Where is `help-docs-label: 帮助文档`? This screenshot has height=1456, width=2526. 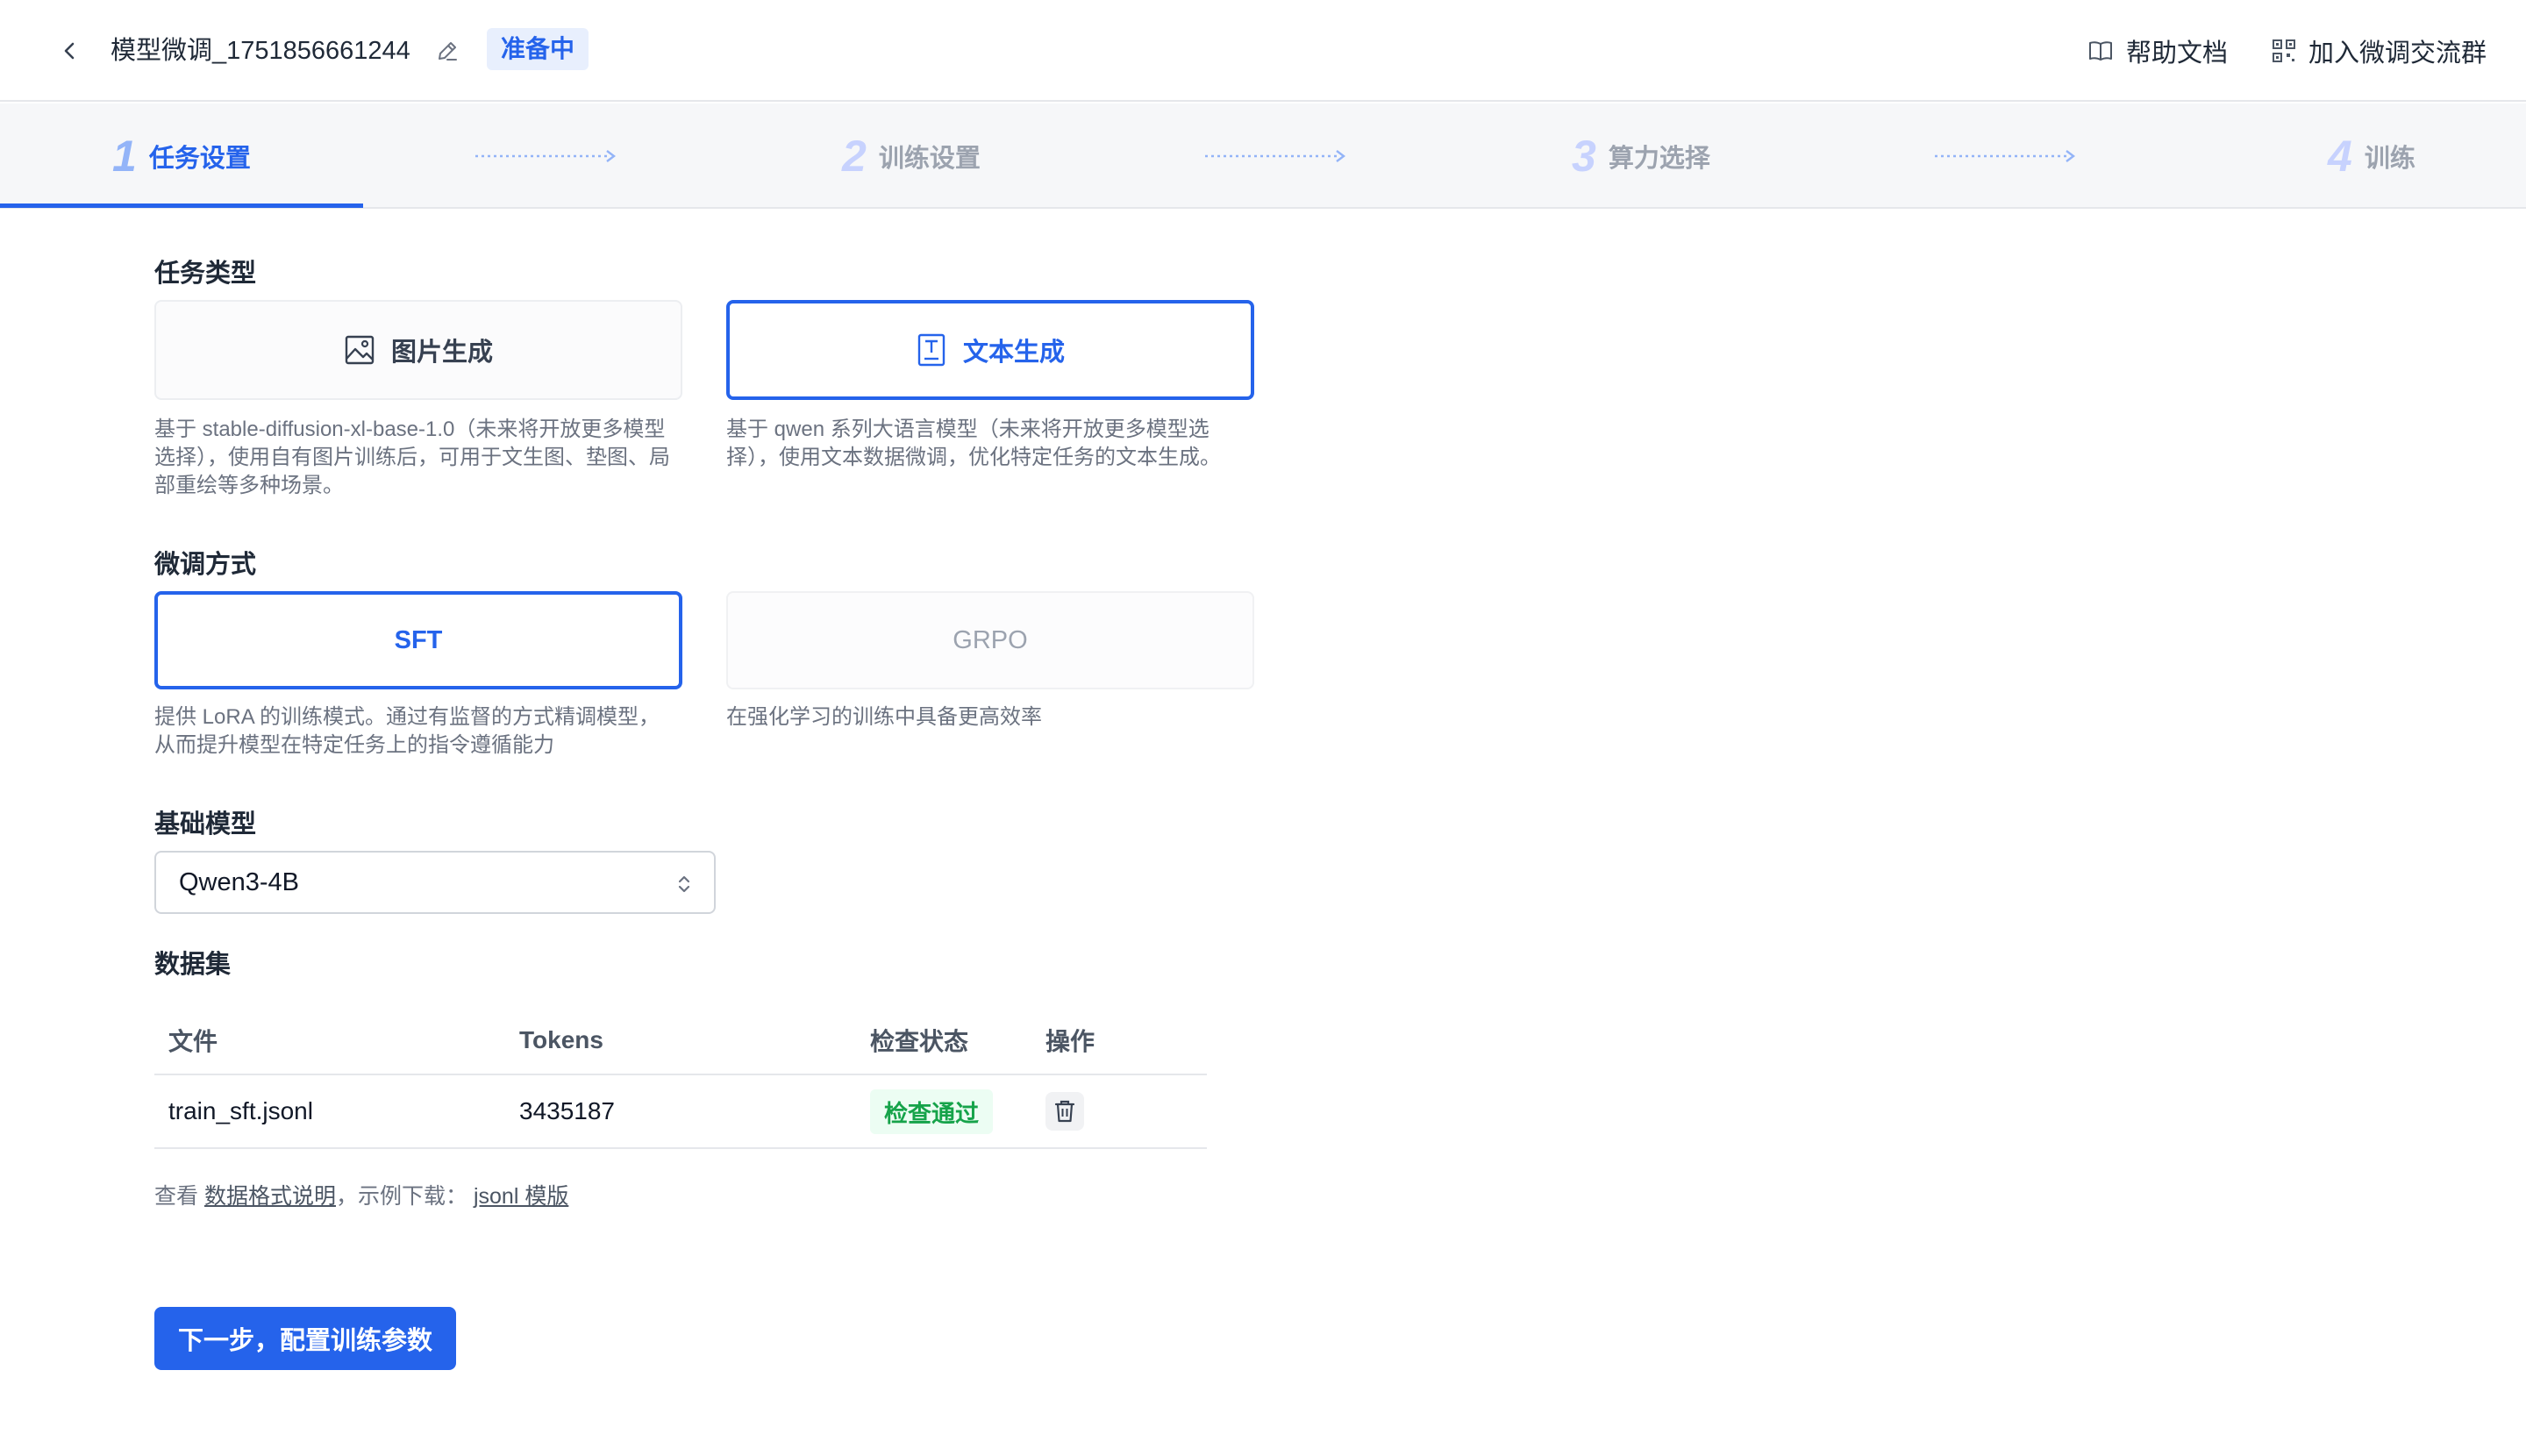
help-docs-label: 帮助文档 is located at coordinates (2177, 53).